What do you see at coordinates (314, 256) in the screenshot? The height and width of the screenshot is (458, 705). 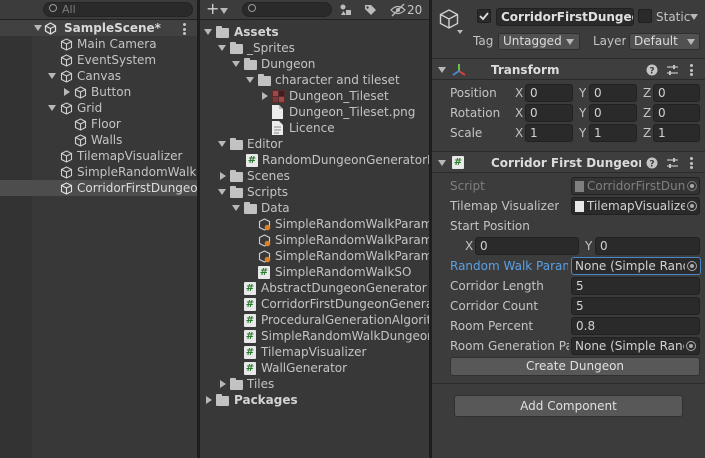 I see `project-item-scriptableobject-3: SimpleRandomWalkParame` at bounding box center [314, 256].